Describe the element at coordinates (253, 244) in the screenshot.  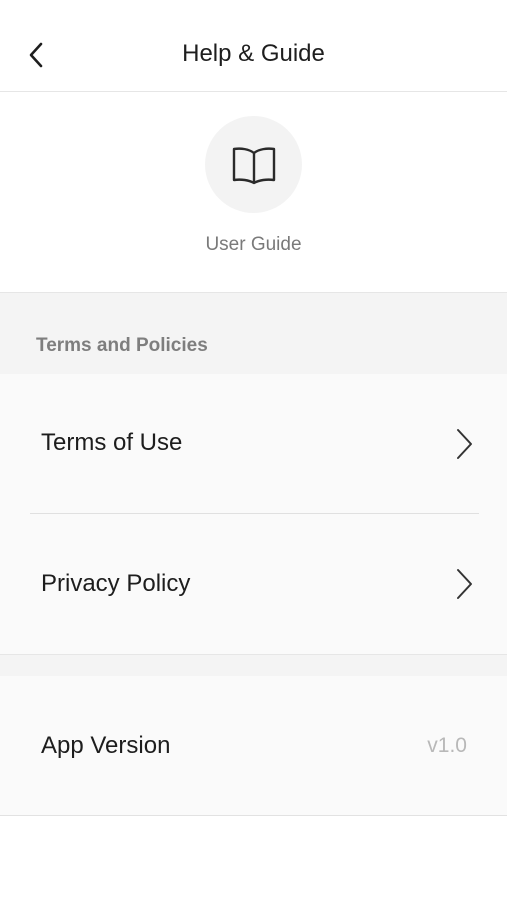
I see `user-guide-label: User Guide` at that location.